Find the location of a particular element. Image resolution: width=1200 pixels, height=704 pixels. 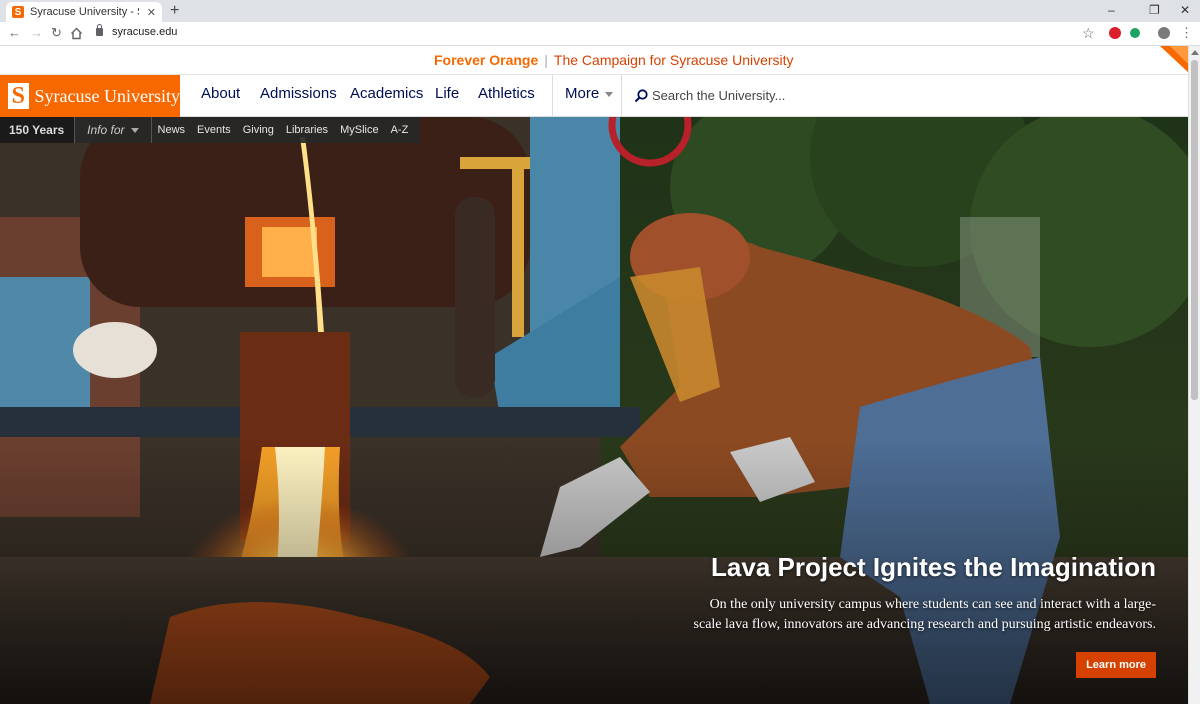

favicon-icon: S is located at coordinates (18, 12).